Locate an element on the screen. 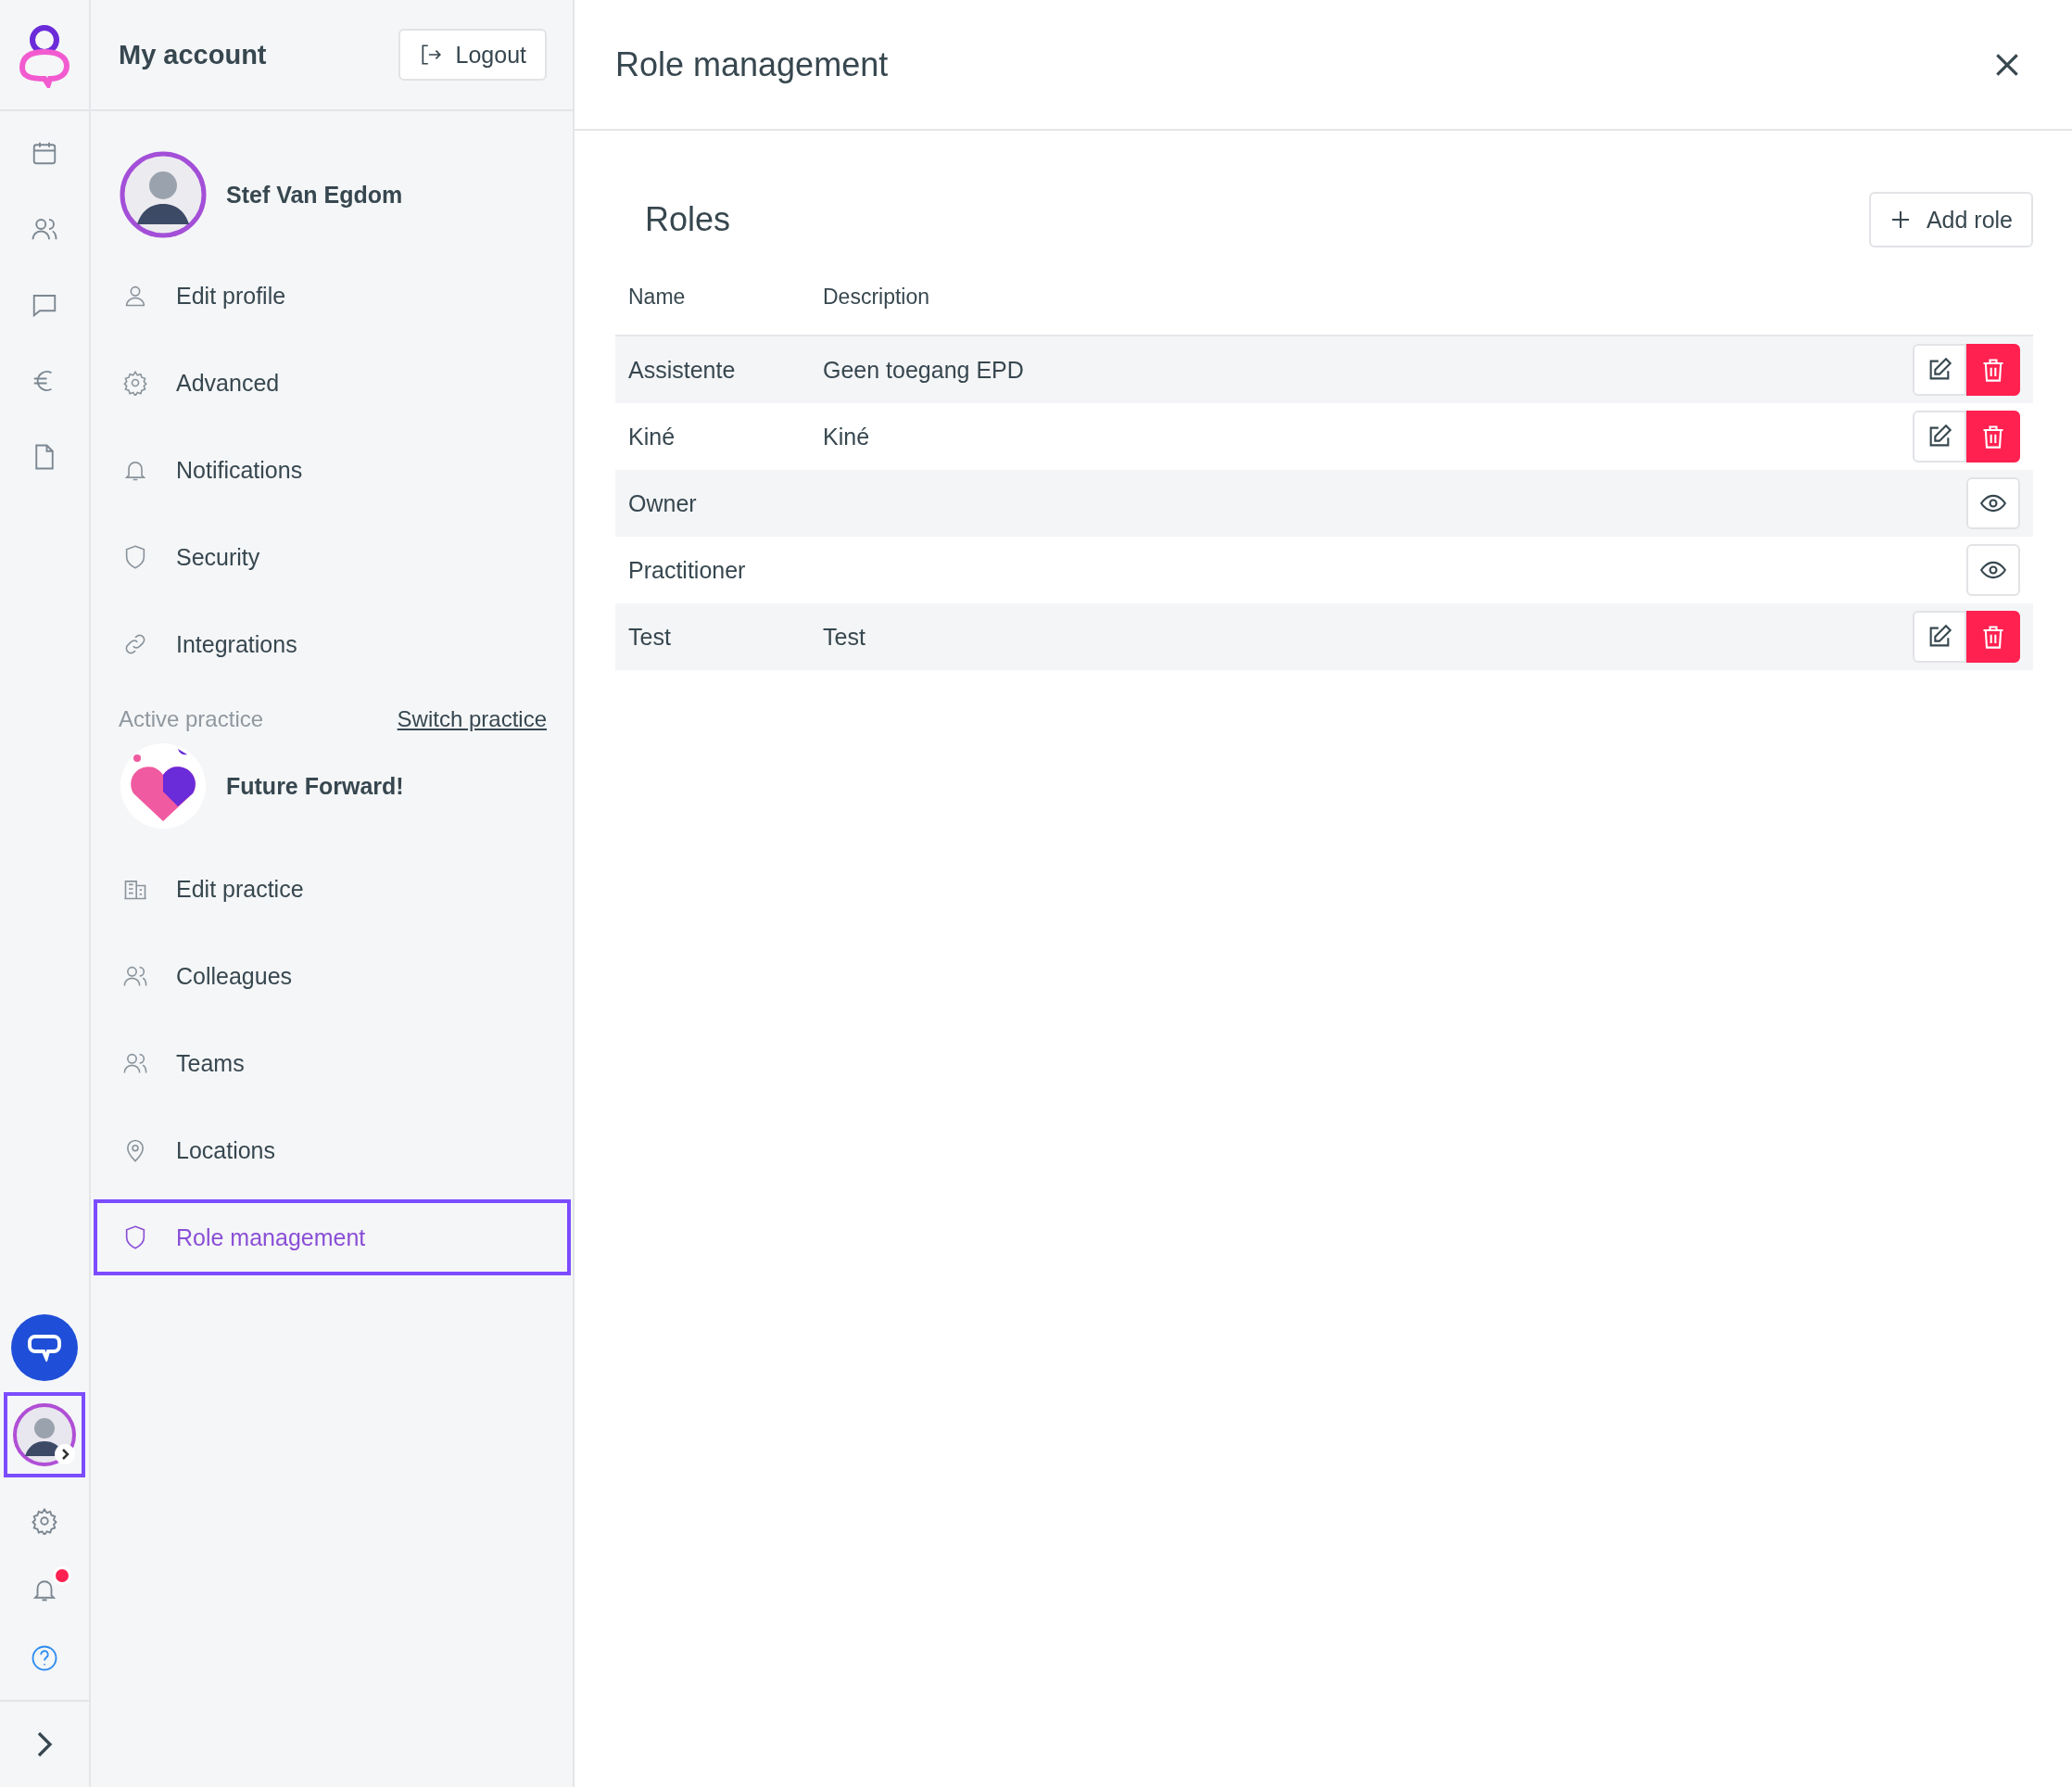 This screenshot has height=1787, width=2072. column-header: Description is located at coordinates (877, 297).